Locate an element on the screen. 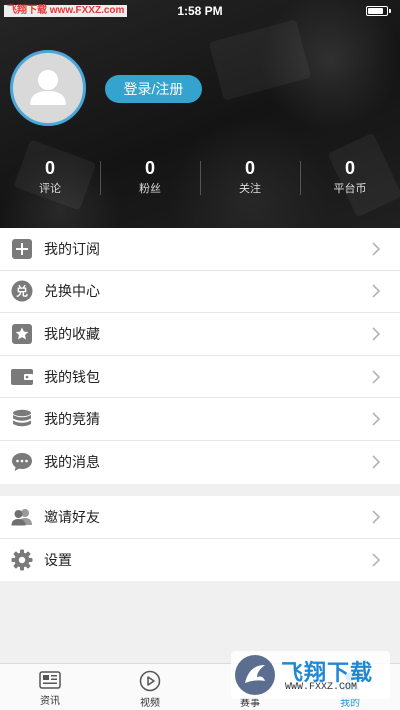 The height and width of the screenshot is (710, 400). menu-item-label: 我的订阅 is located at coordinates (72, 248).